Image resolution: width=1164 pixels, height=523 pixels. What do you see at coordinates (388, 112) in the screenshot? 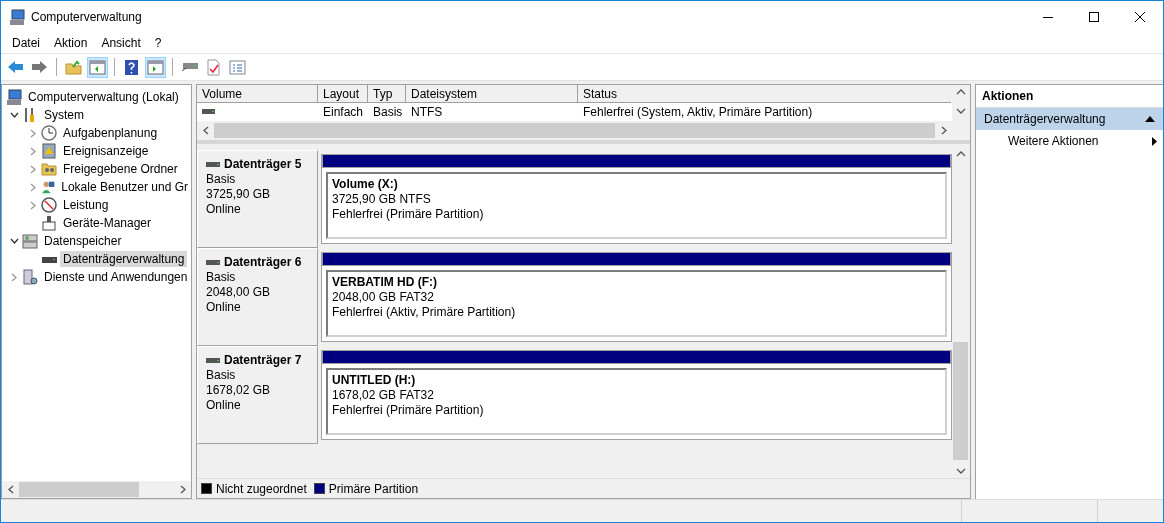
I see `table-cell-text: Basis` at bounding box center [388, 112].